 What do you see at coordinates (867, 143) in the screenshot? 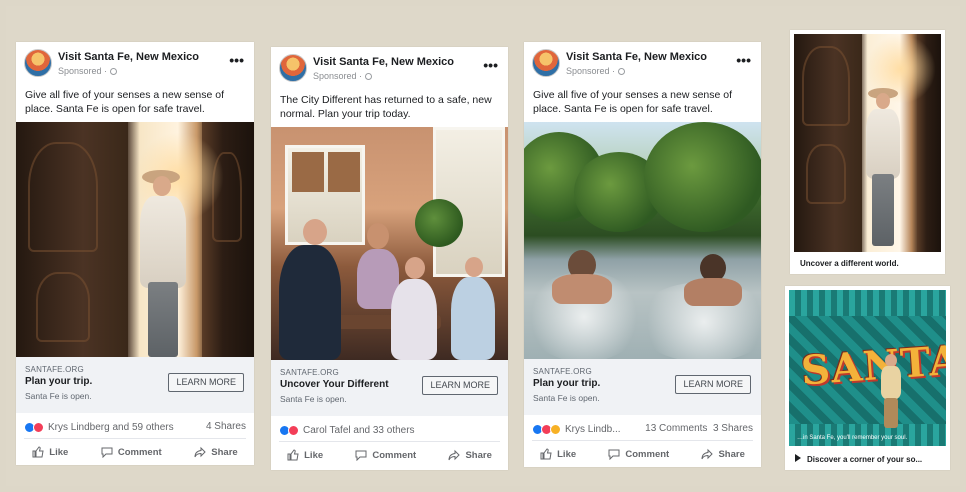
I see `story-image` at bounding box center [867, 143].